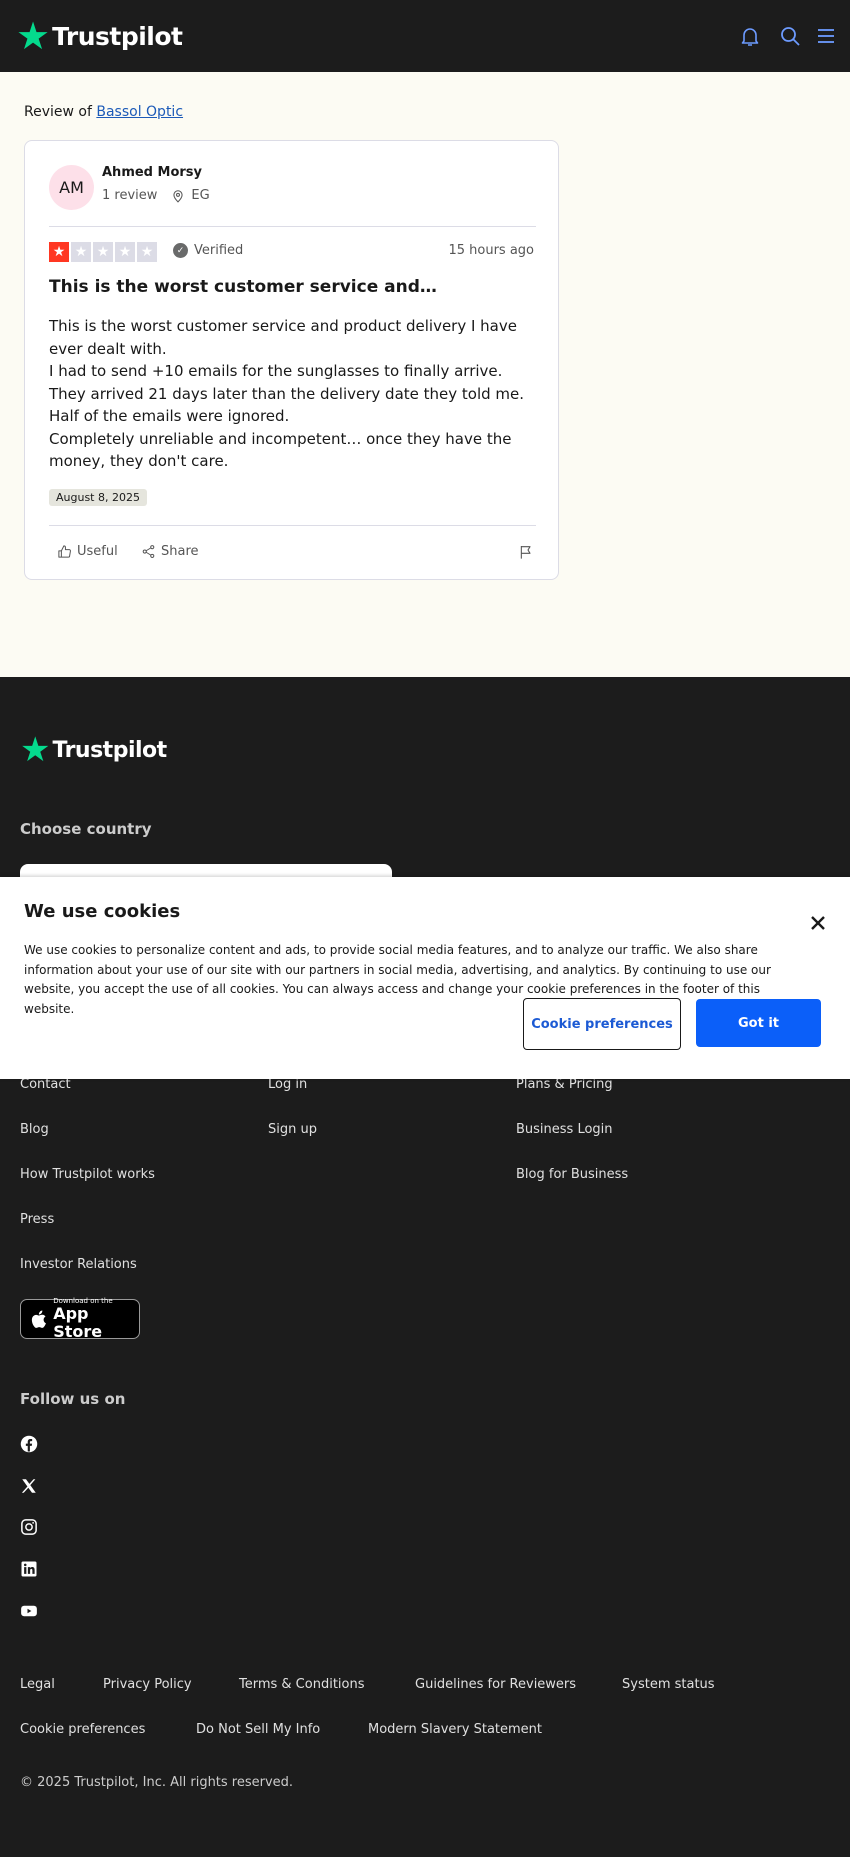  Describe the element at coordinates (45, 1084) in the screenshot. I see `footer-link-contact: Contact` at that location.